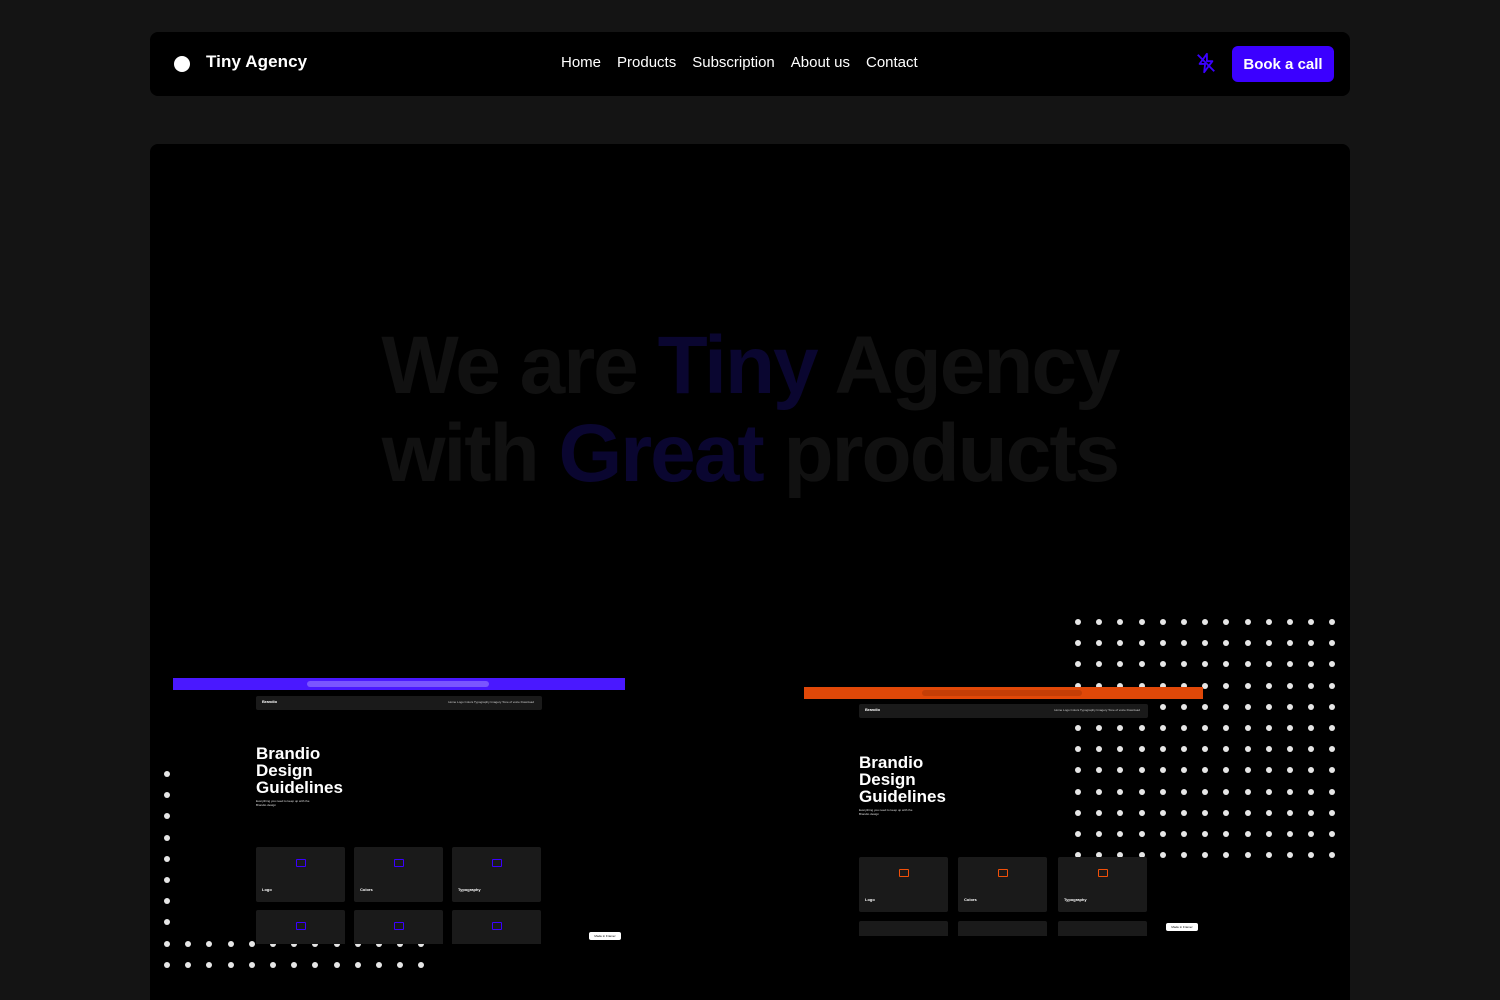 This screenshot has width=1500, height=1000. What do you see at coordinates (892, 62) in the screenshot?
I see `menu-item-contact: Contact` at bounding box center [892, 62].